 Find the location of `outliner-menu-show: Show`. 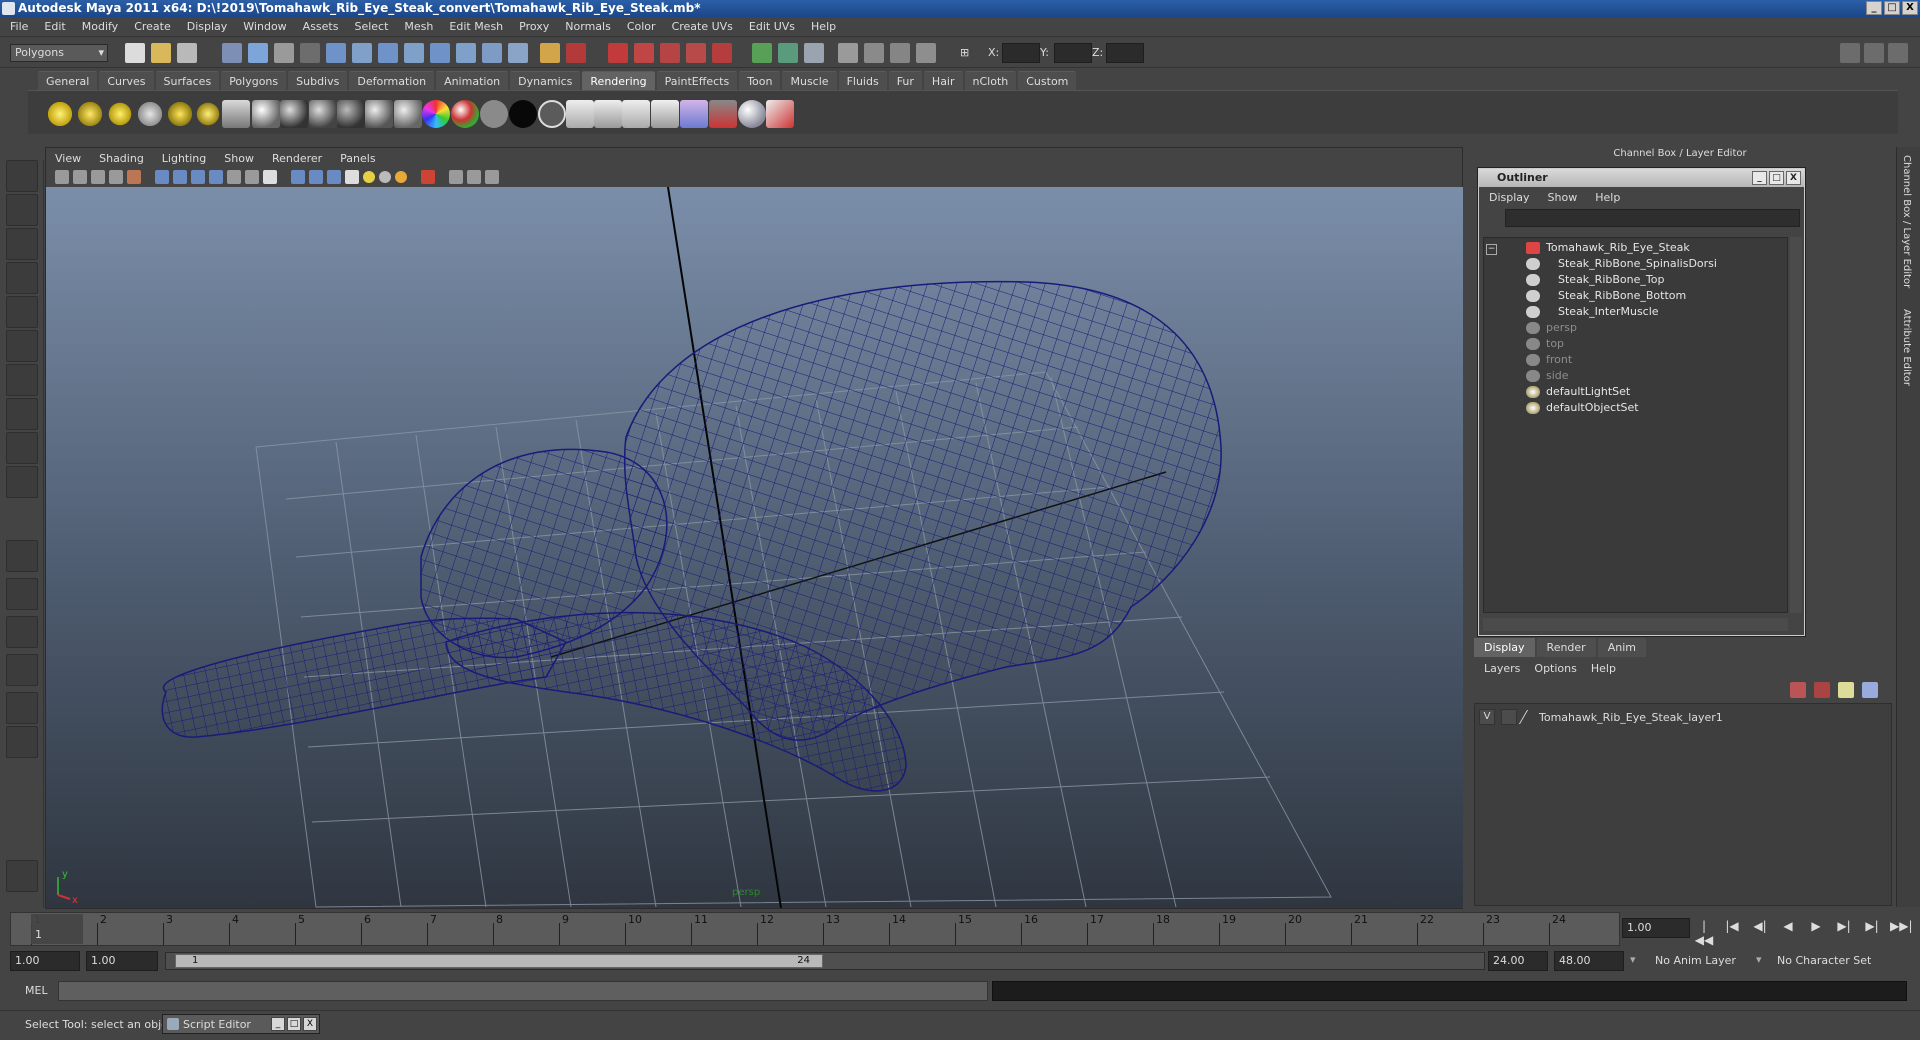

outliner-menu-show: Show is located at coordinates (1563, 197).